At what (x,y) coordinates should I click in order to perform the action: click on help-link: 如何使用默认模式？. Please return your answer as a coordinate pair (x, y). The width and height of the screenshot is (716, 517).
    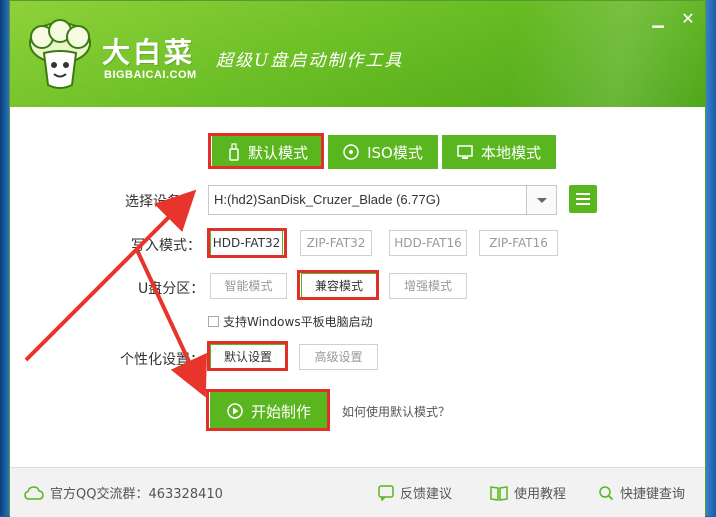
    Looking at the image, I should click on (396, 411).